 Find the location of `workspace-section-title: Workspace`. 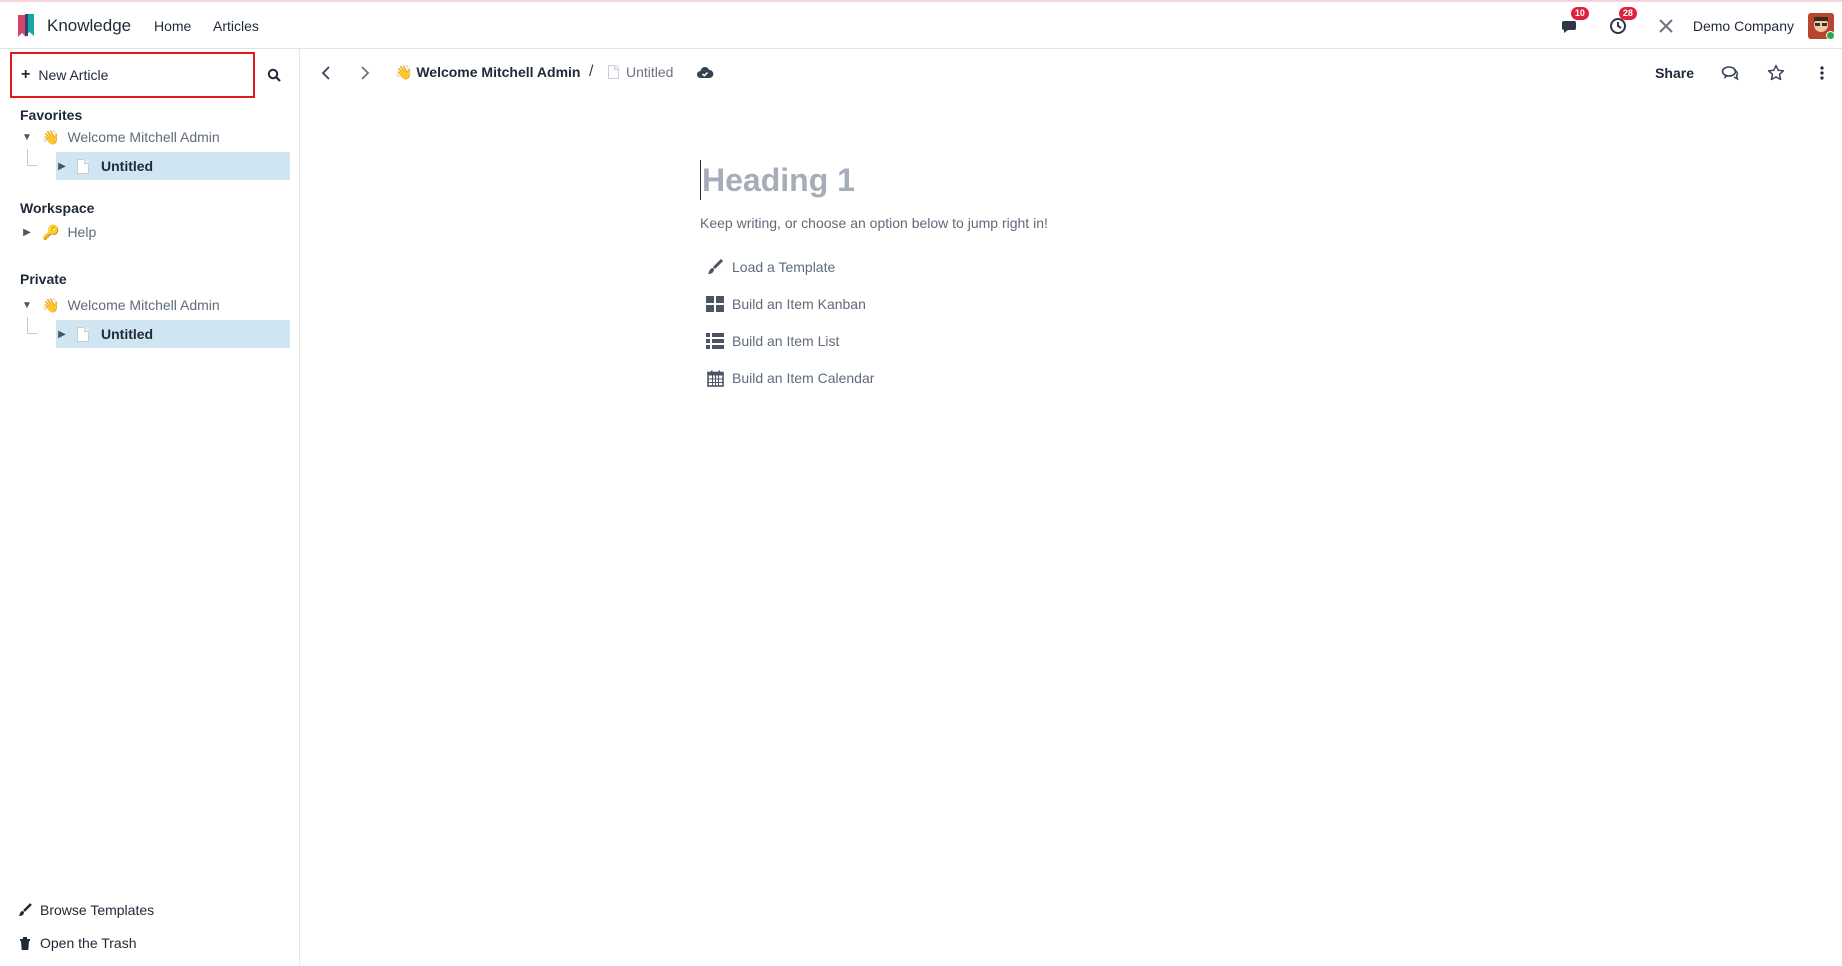

workspace-section-title: Workspace is located at coordinates (57, 208).